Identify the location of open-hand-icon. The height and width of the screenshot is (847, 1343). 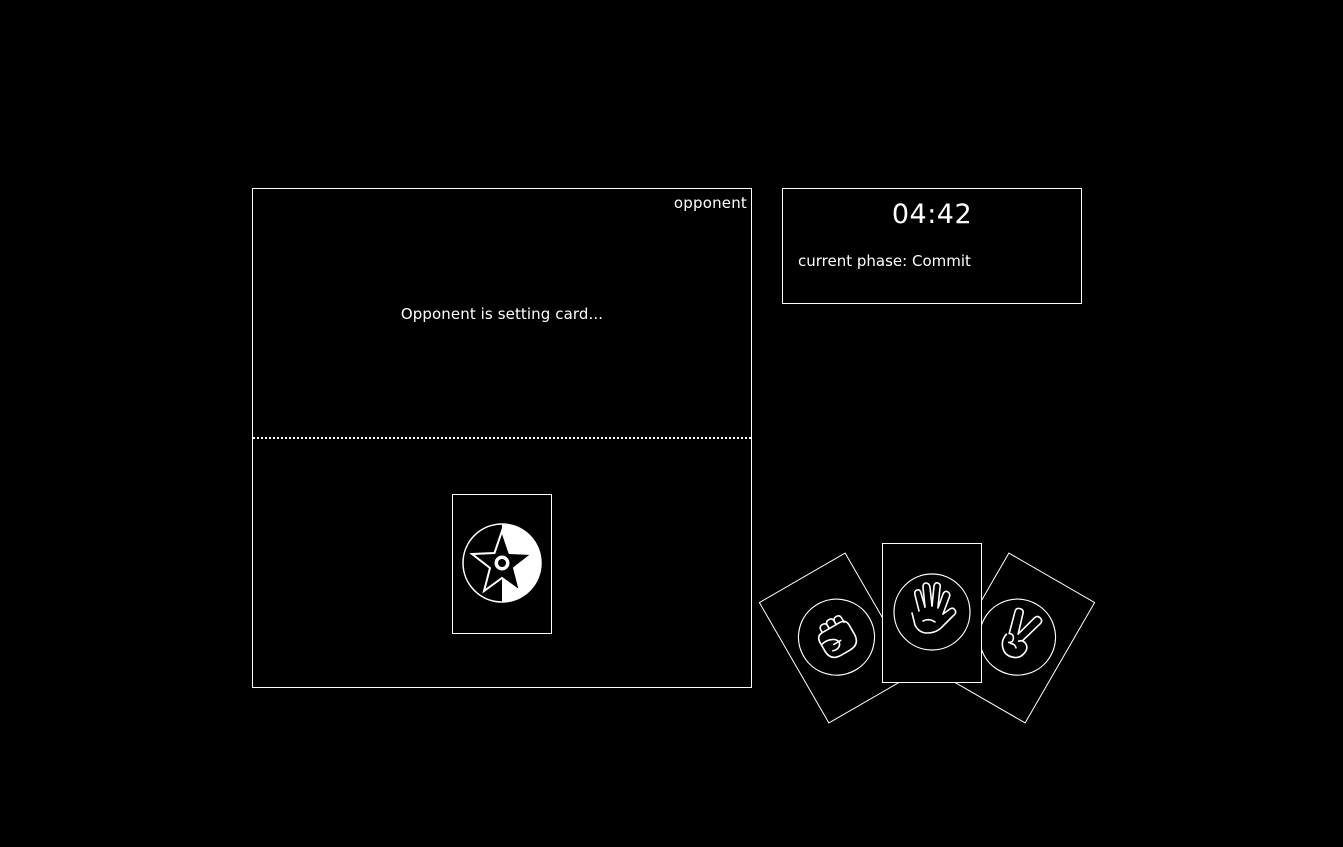
(932, 612).